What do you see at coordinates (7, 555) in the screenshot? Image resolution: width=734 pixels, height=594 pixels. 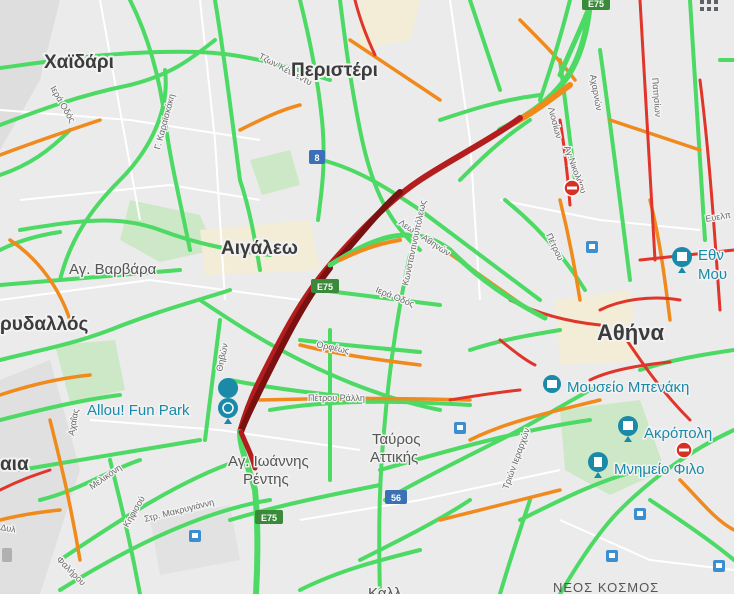 I see `tram-icon` at bounding box center [7, 555].